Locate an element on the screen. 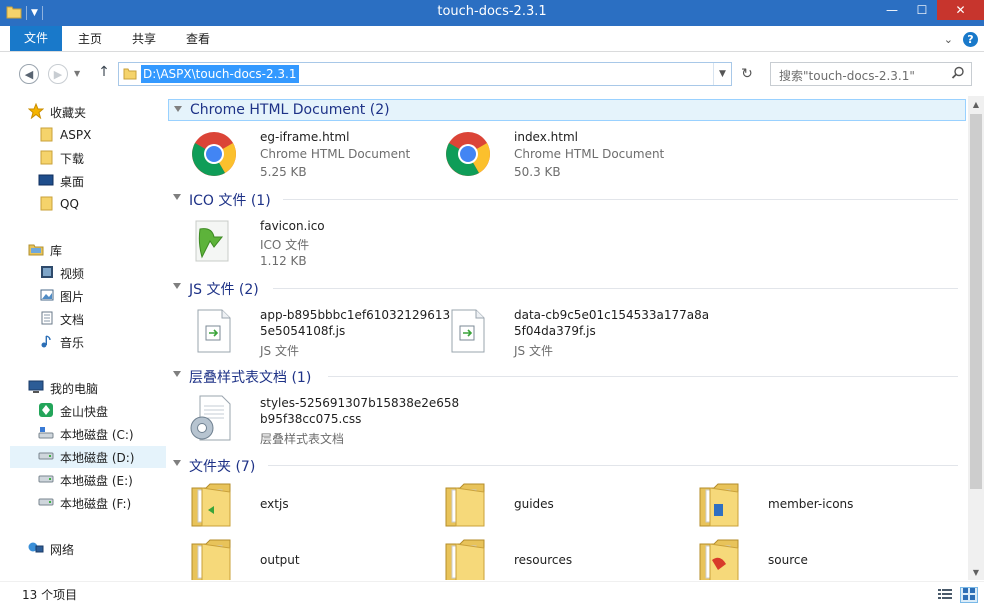 The width and height of the screenshot is (984, 609). folder-item-resources: resources is located at coordinates (564, 558).